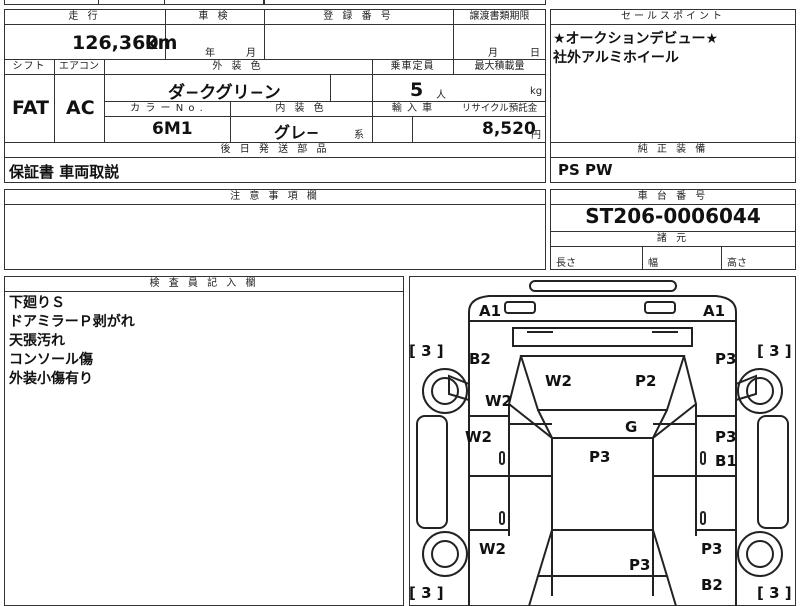 Image resolution: width=800 pixels, height=606 pixels. I want to click on interior-color-value: グレ−, so click(297, 132).